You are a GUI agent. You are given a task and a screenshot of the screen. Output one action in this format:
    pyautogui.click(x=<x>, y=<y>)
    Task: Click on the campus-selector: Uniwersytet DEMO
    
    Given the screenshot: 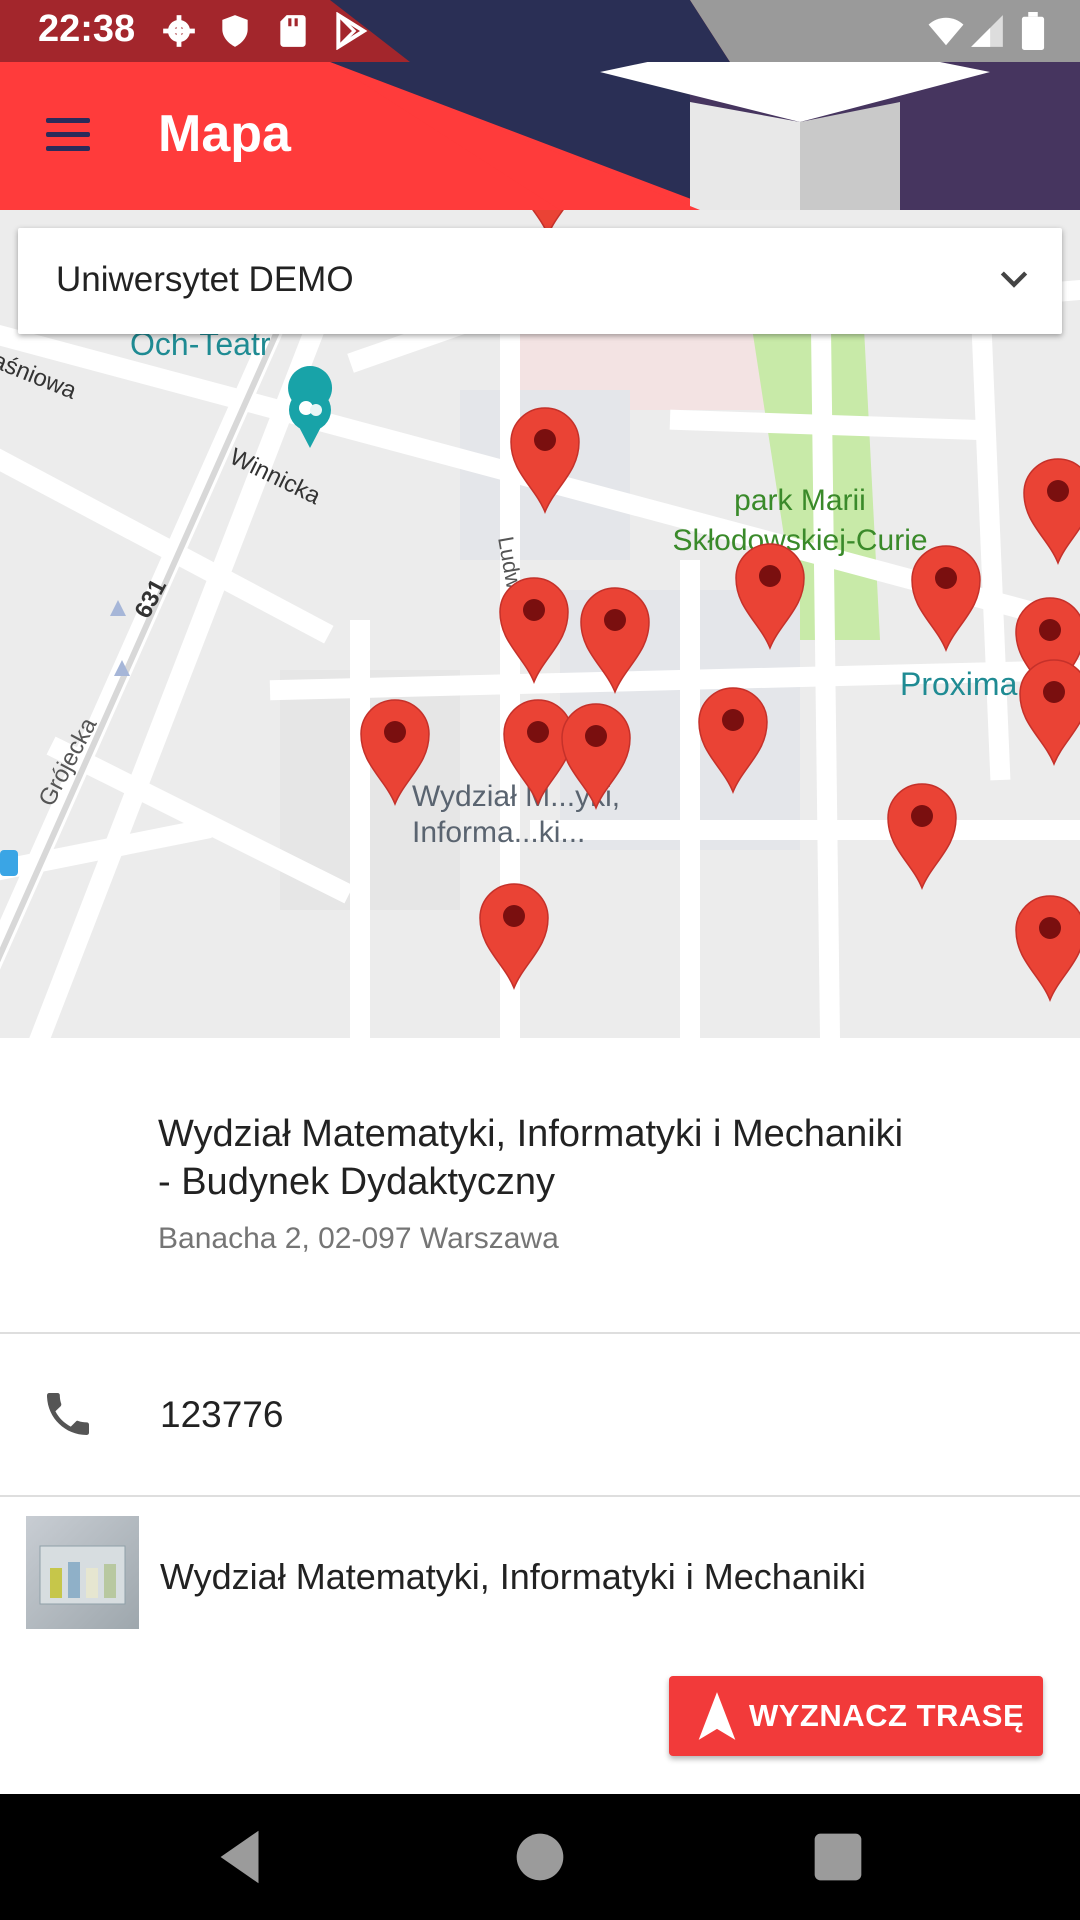 What is the action you would take?
    pyautogui.click(x=540, y=281)
    